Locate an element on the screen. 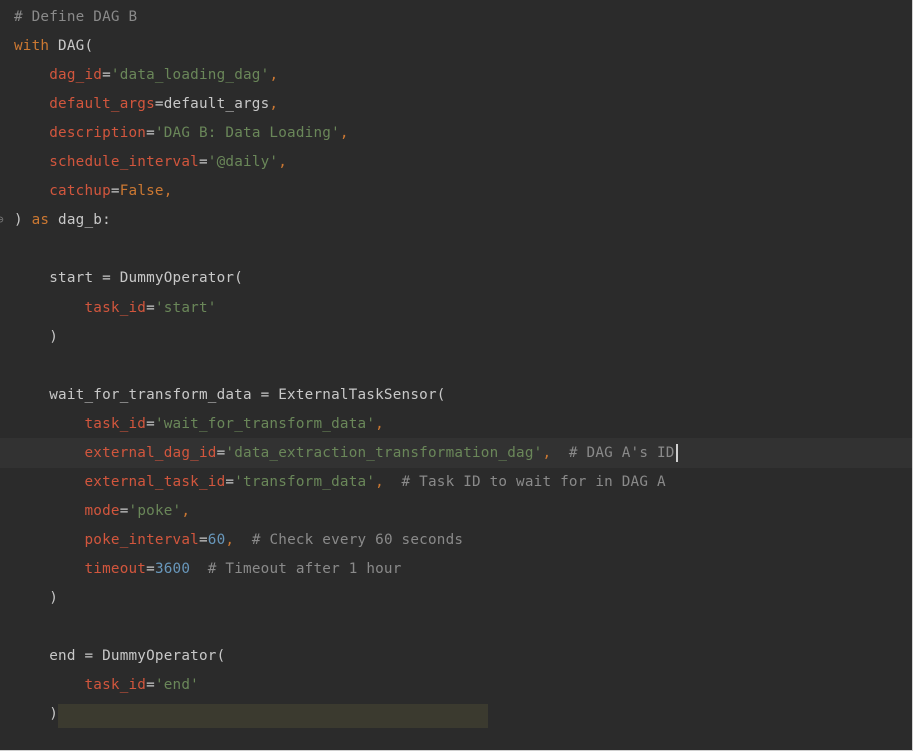  code-line: task_id='end' is located at coordinates (106, 685).